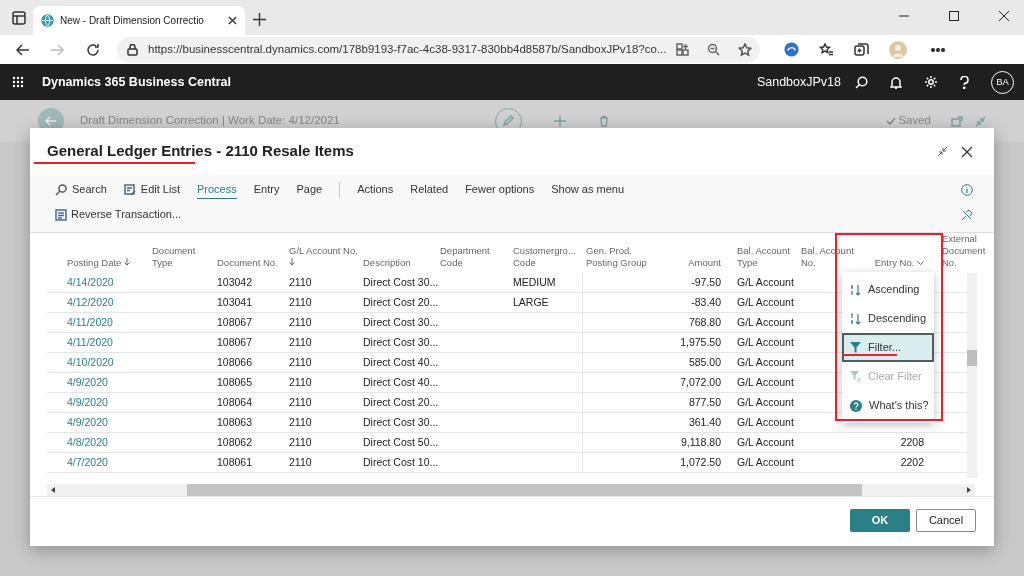  I want to click on environment-name: SandboxJPv18, so click(798, 82).